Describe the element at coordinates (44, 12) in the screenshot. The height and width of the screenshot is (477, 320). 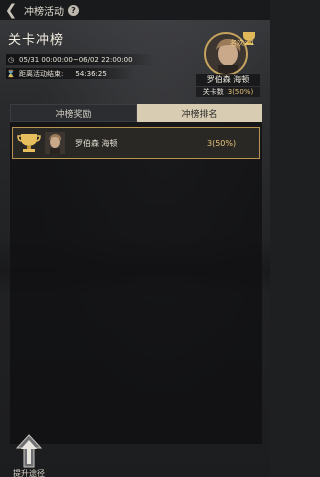
I see `page-title: 冲榜活动` at that location.